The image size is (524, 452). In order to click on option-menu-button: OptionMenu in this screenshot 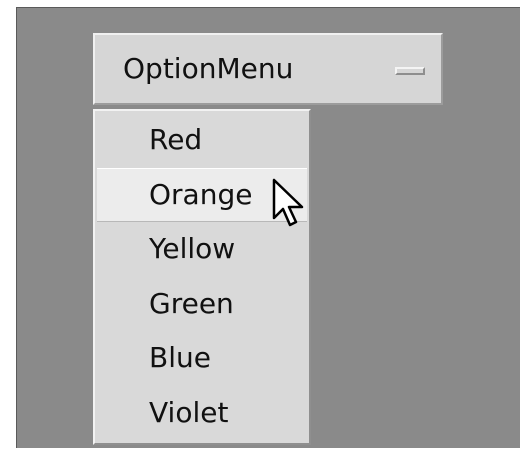, I will do `click(268, 69)`.